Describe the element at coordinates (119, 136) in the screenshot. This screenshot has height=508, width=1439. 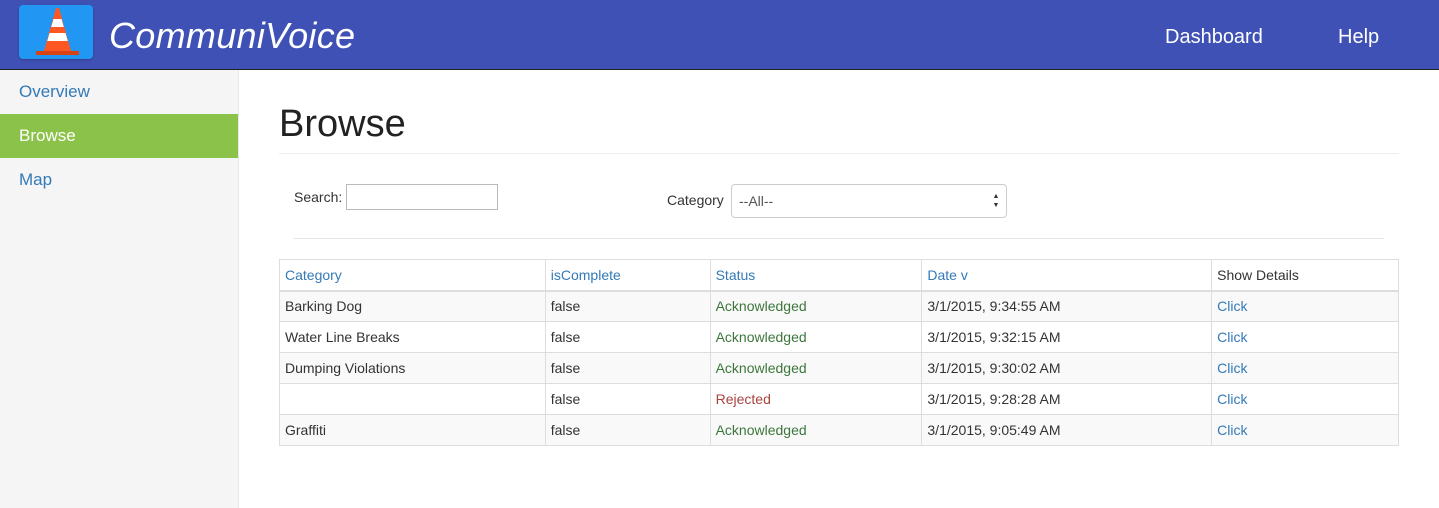
I see `sidebar-item-browse: Browse` at that location.